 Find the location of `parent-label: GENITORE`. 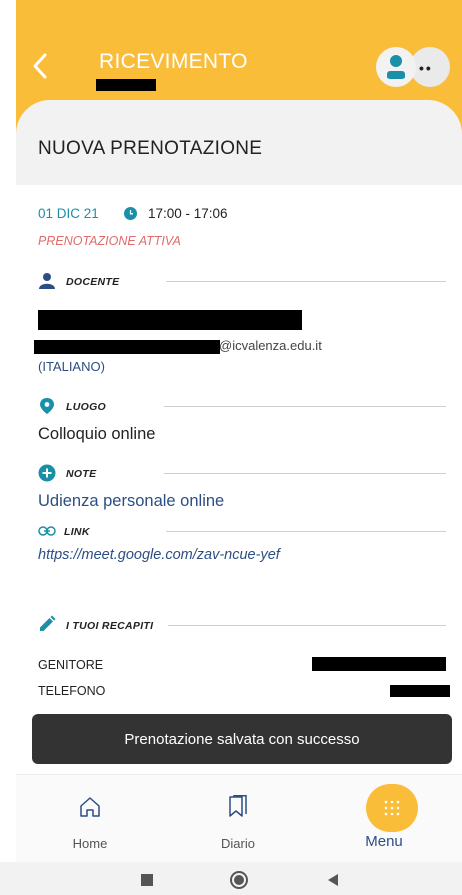

parent-label: GENITORE is located at coordinates (71, 665).